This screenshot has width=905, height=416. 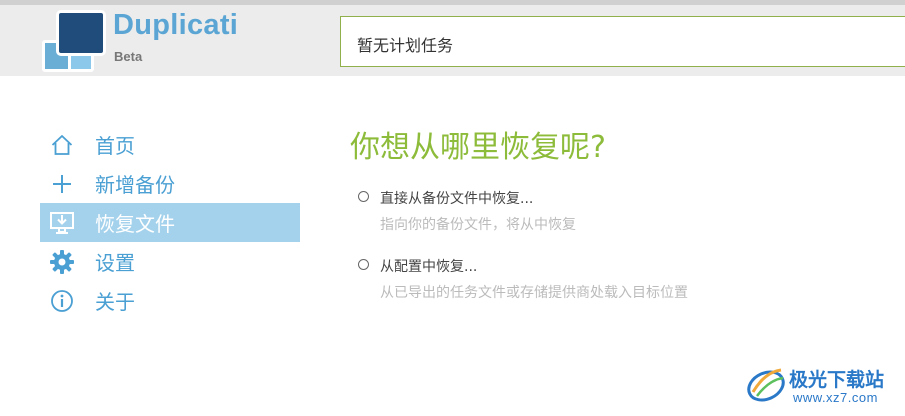 What do you see at coordinates (81, 33) in the screenshot?
I see `logo-square-front` at bounding box center [81, 33].